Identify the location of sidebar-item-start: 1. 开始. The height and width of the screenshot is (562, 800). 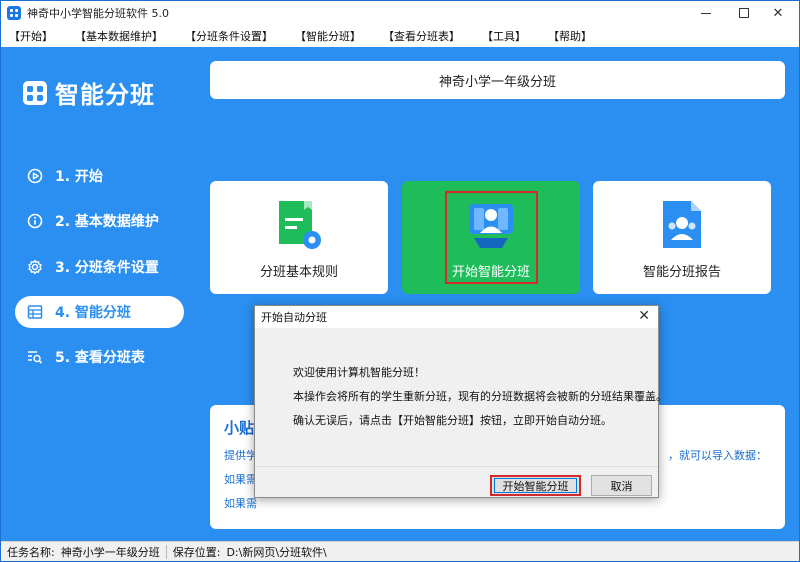
(99, 176).